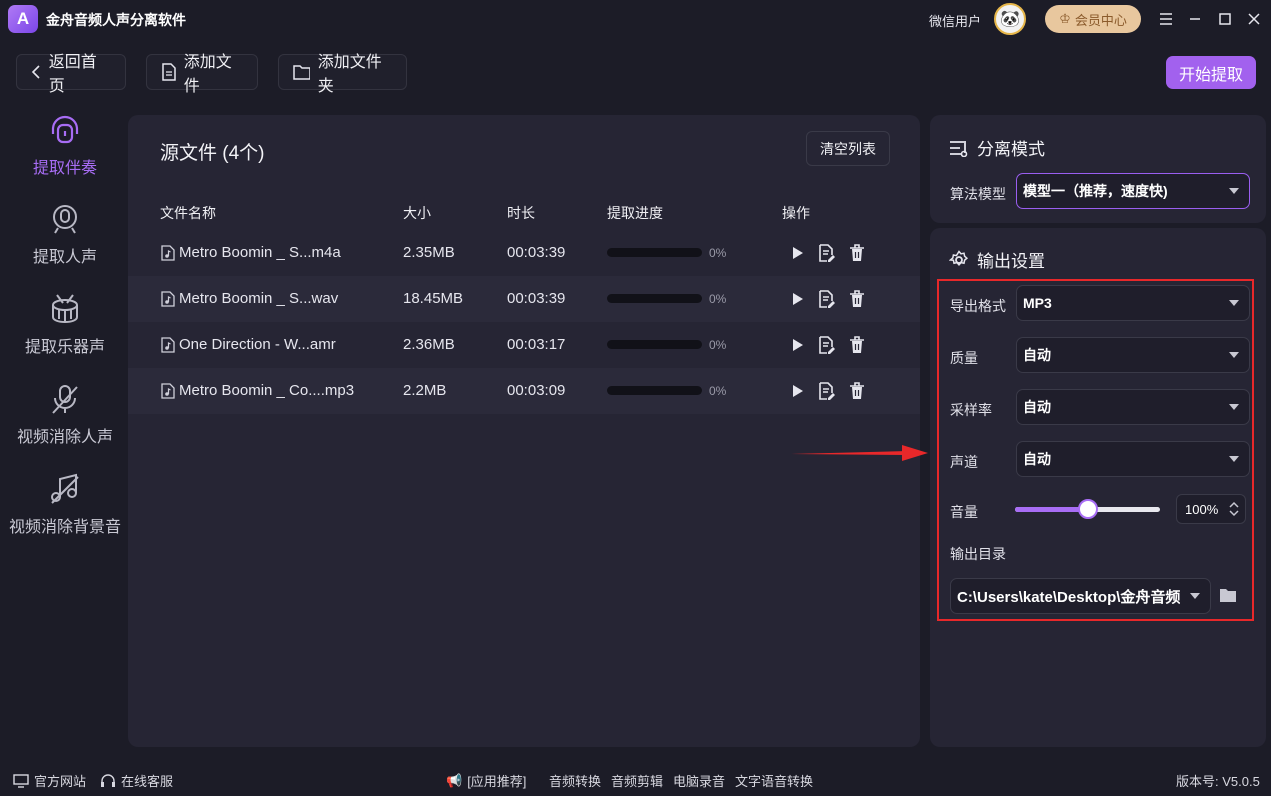 The width and height of the screenshot is (1271, 796). Describe the element at coordinates (301, 72) in the screenshot. I see `folder-icon` at that location.